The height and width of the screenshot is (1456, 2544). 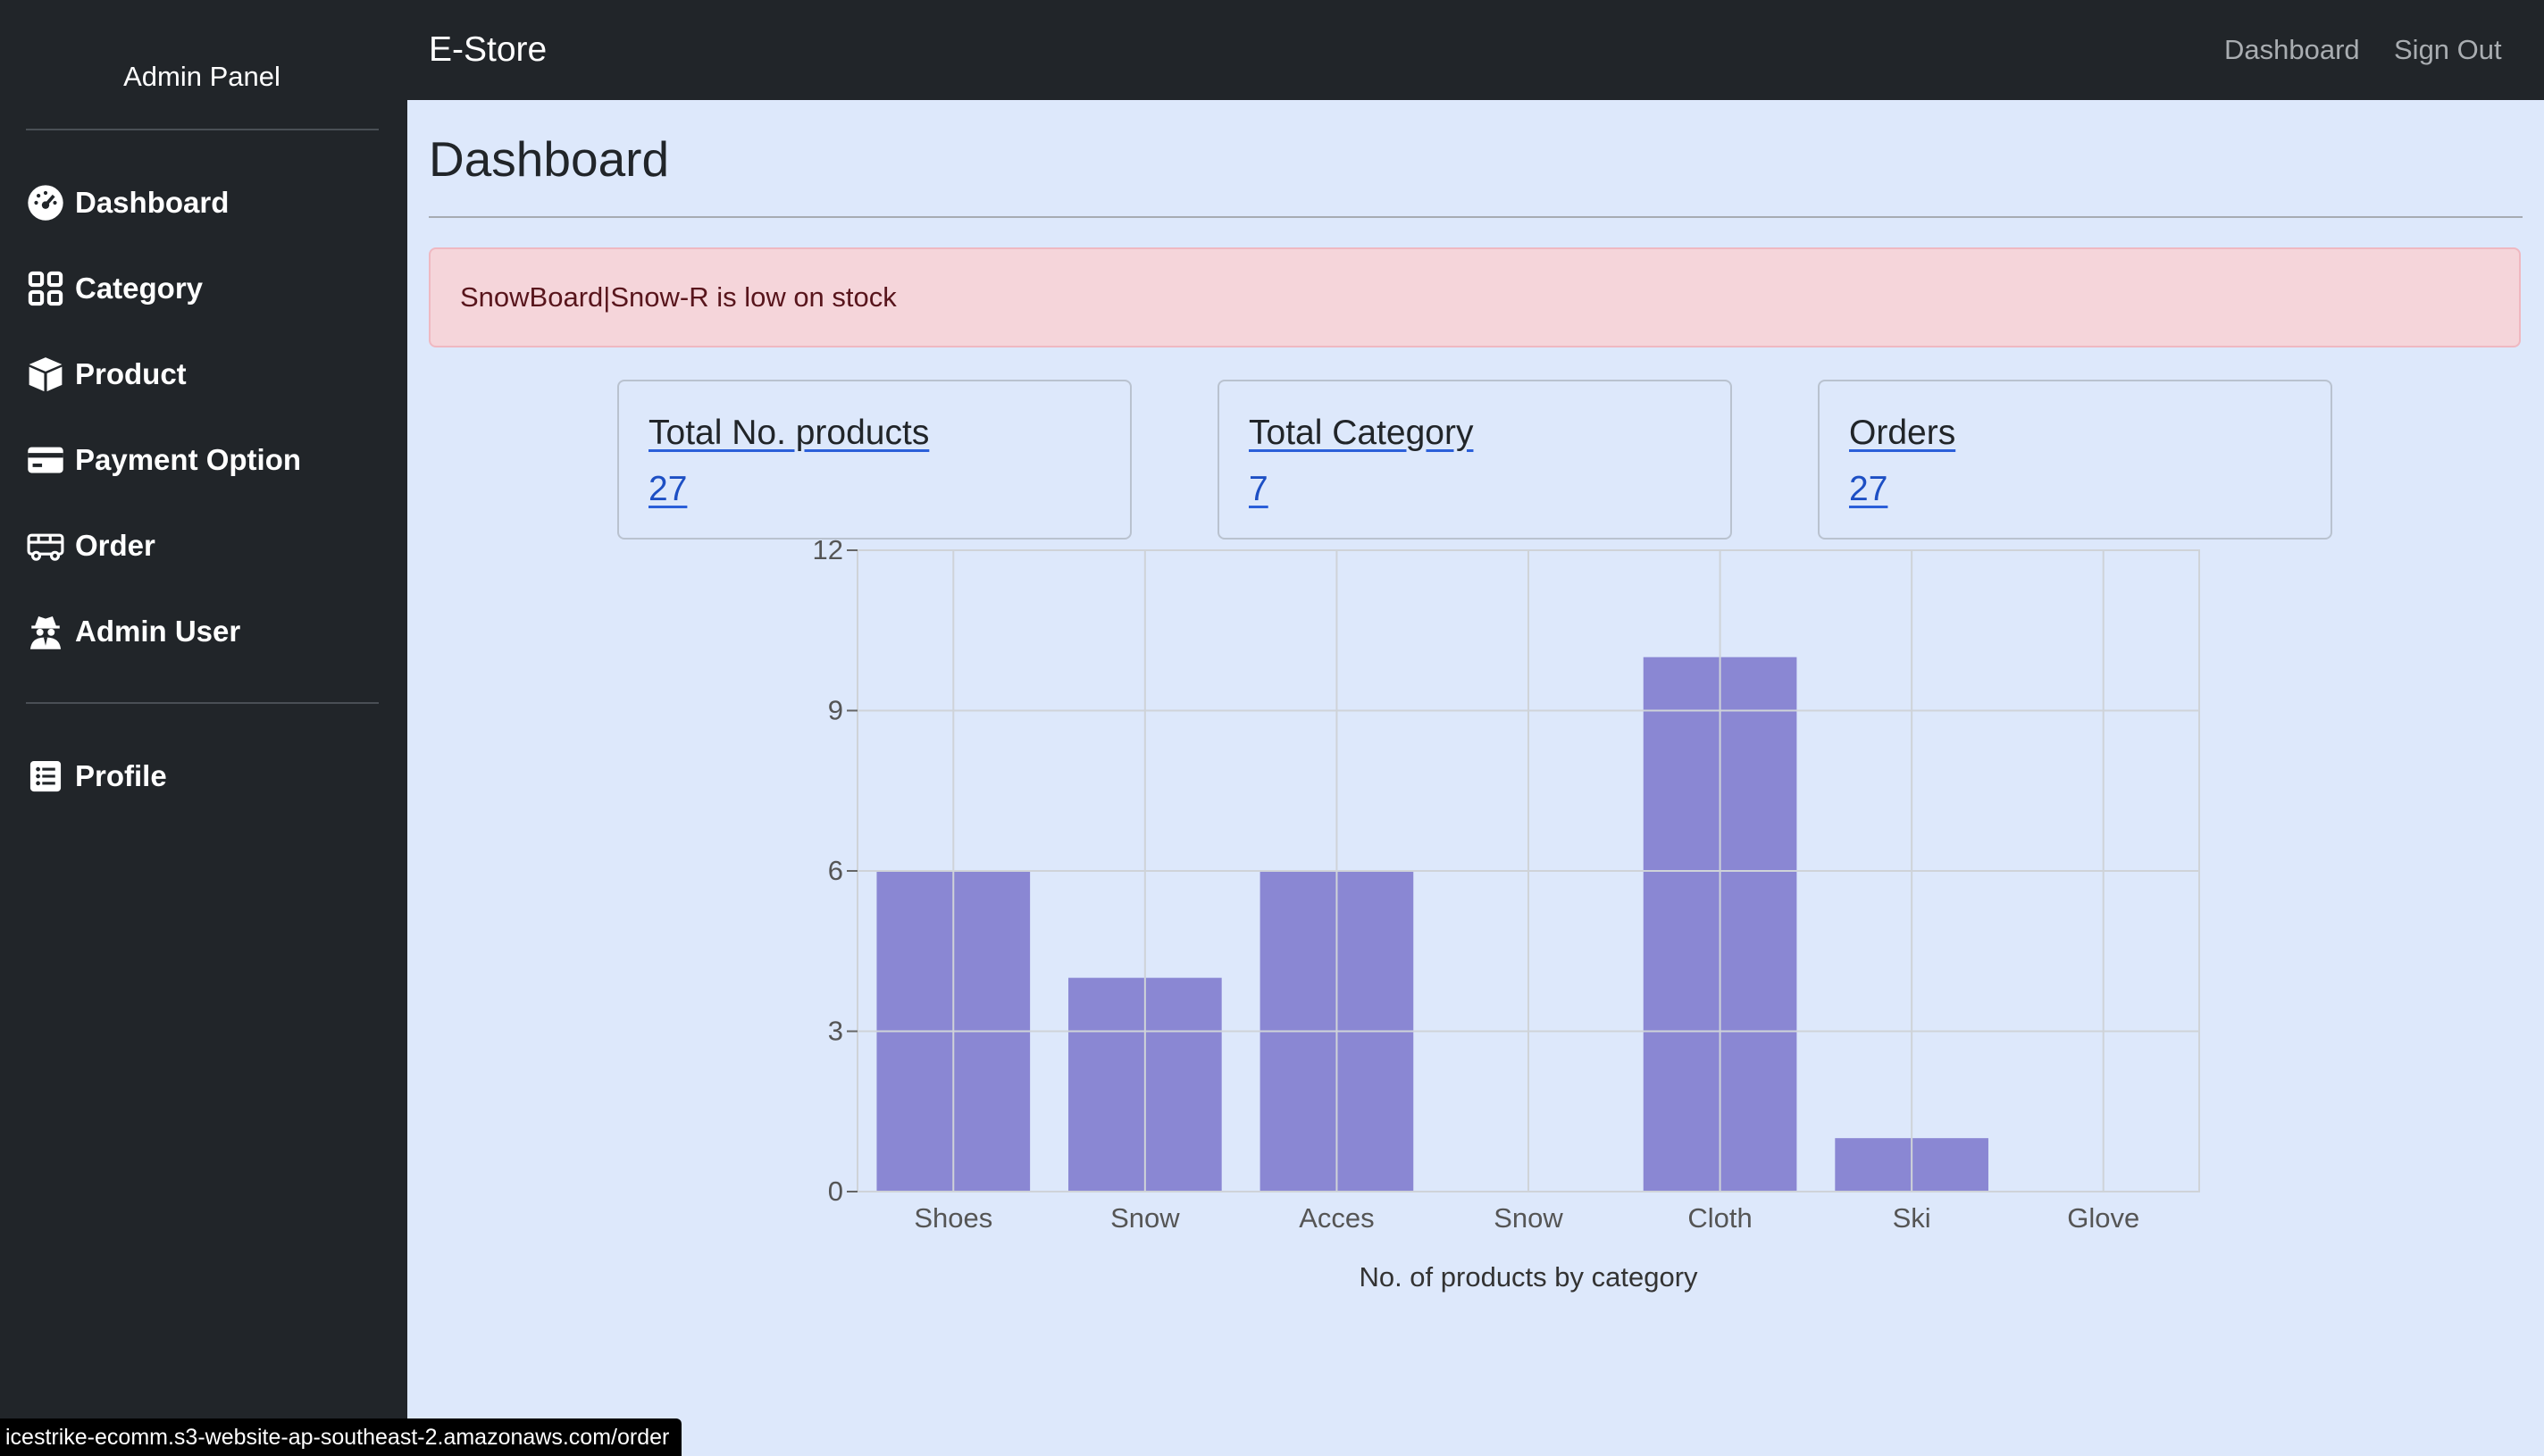 I want to click on sidebar-item-label: Product, so click(x=131, y=373).